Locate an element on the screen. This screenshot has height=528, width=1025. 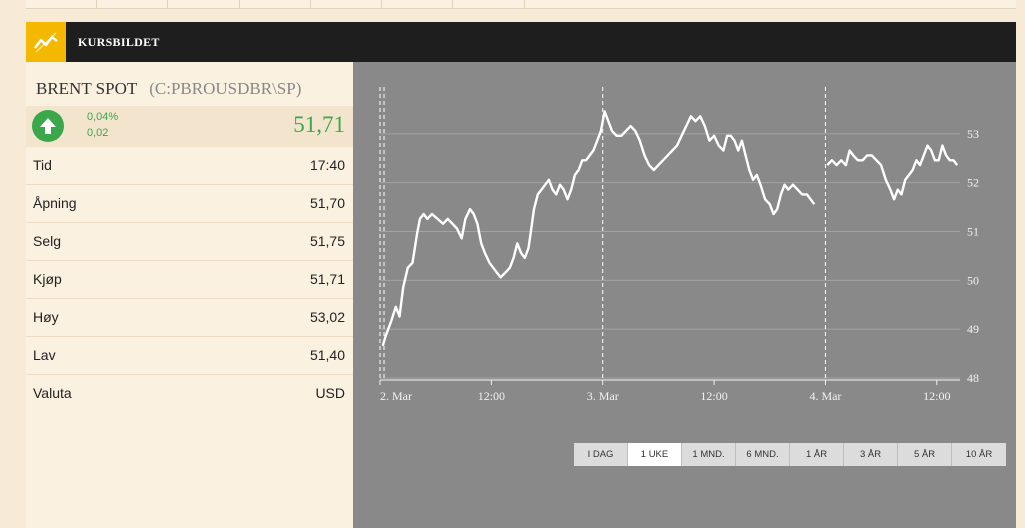
range-button-1-mnd: 1 MND. is located at coordinates (709, 454).